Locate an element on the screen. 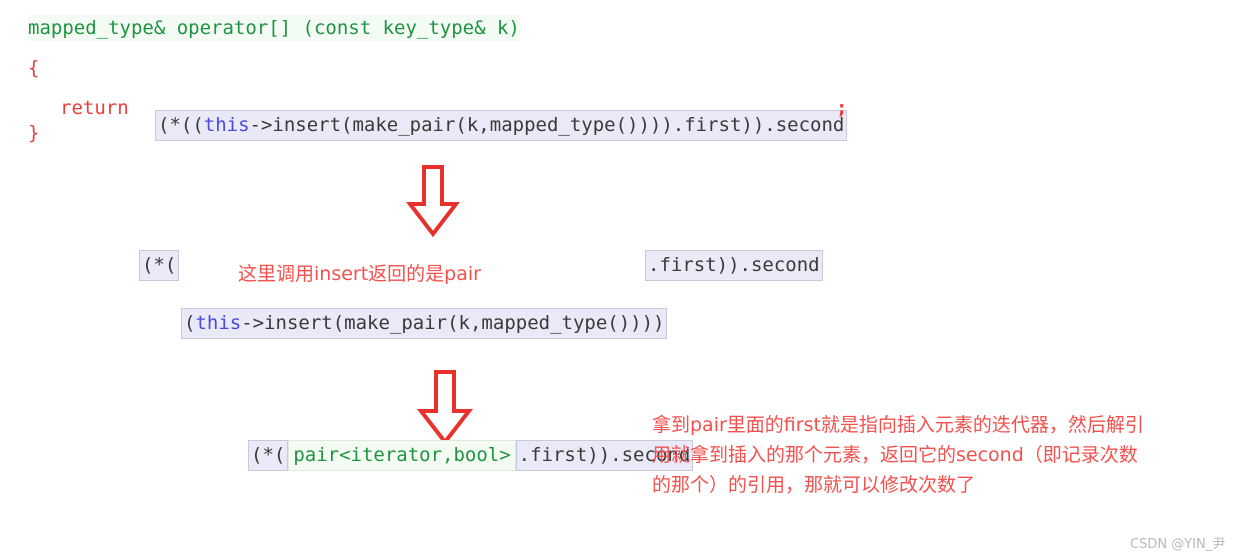  inner-open-paren: ( is located at coordinates (190, 323).